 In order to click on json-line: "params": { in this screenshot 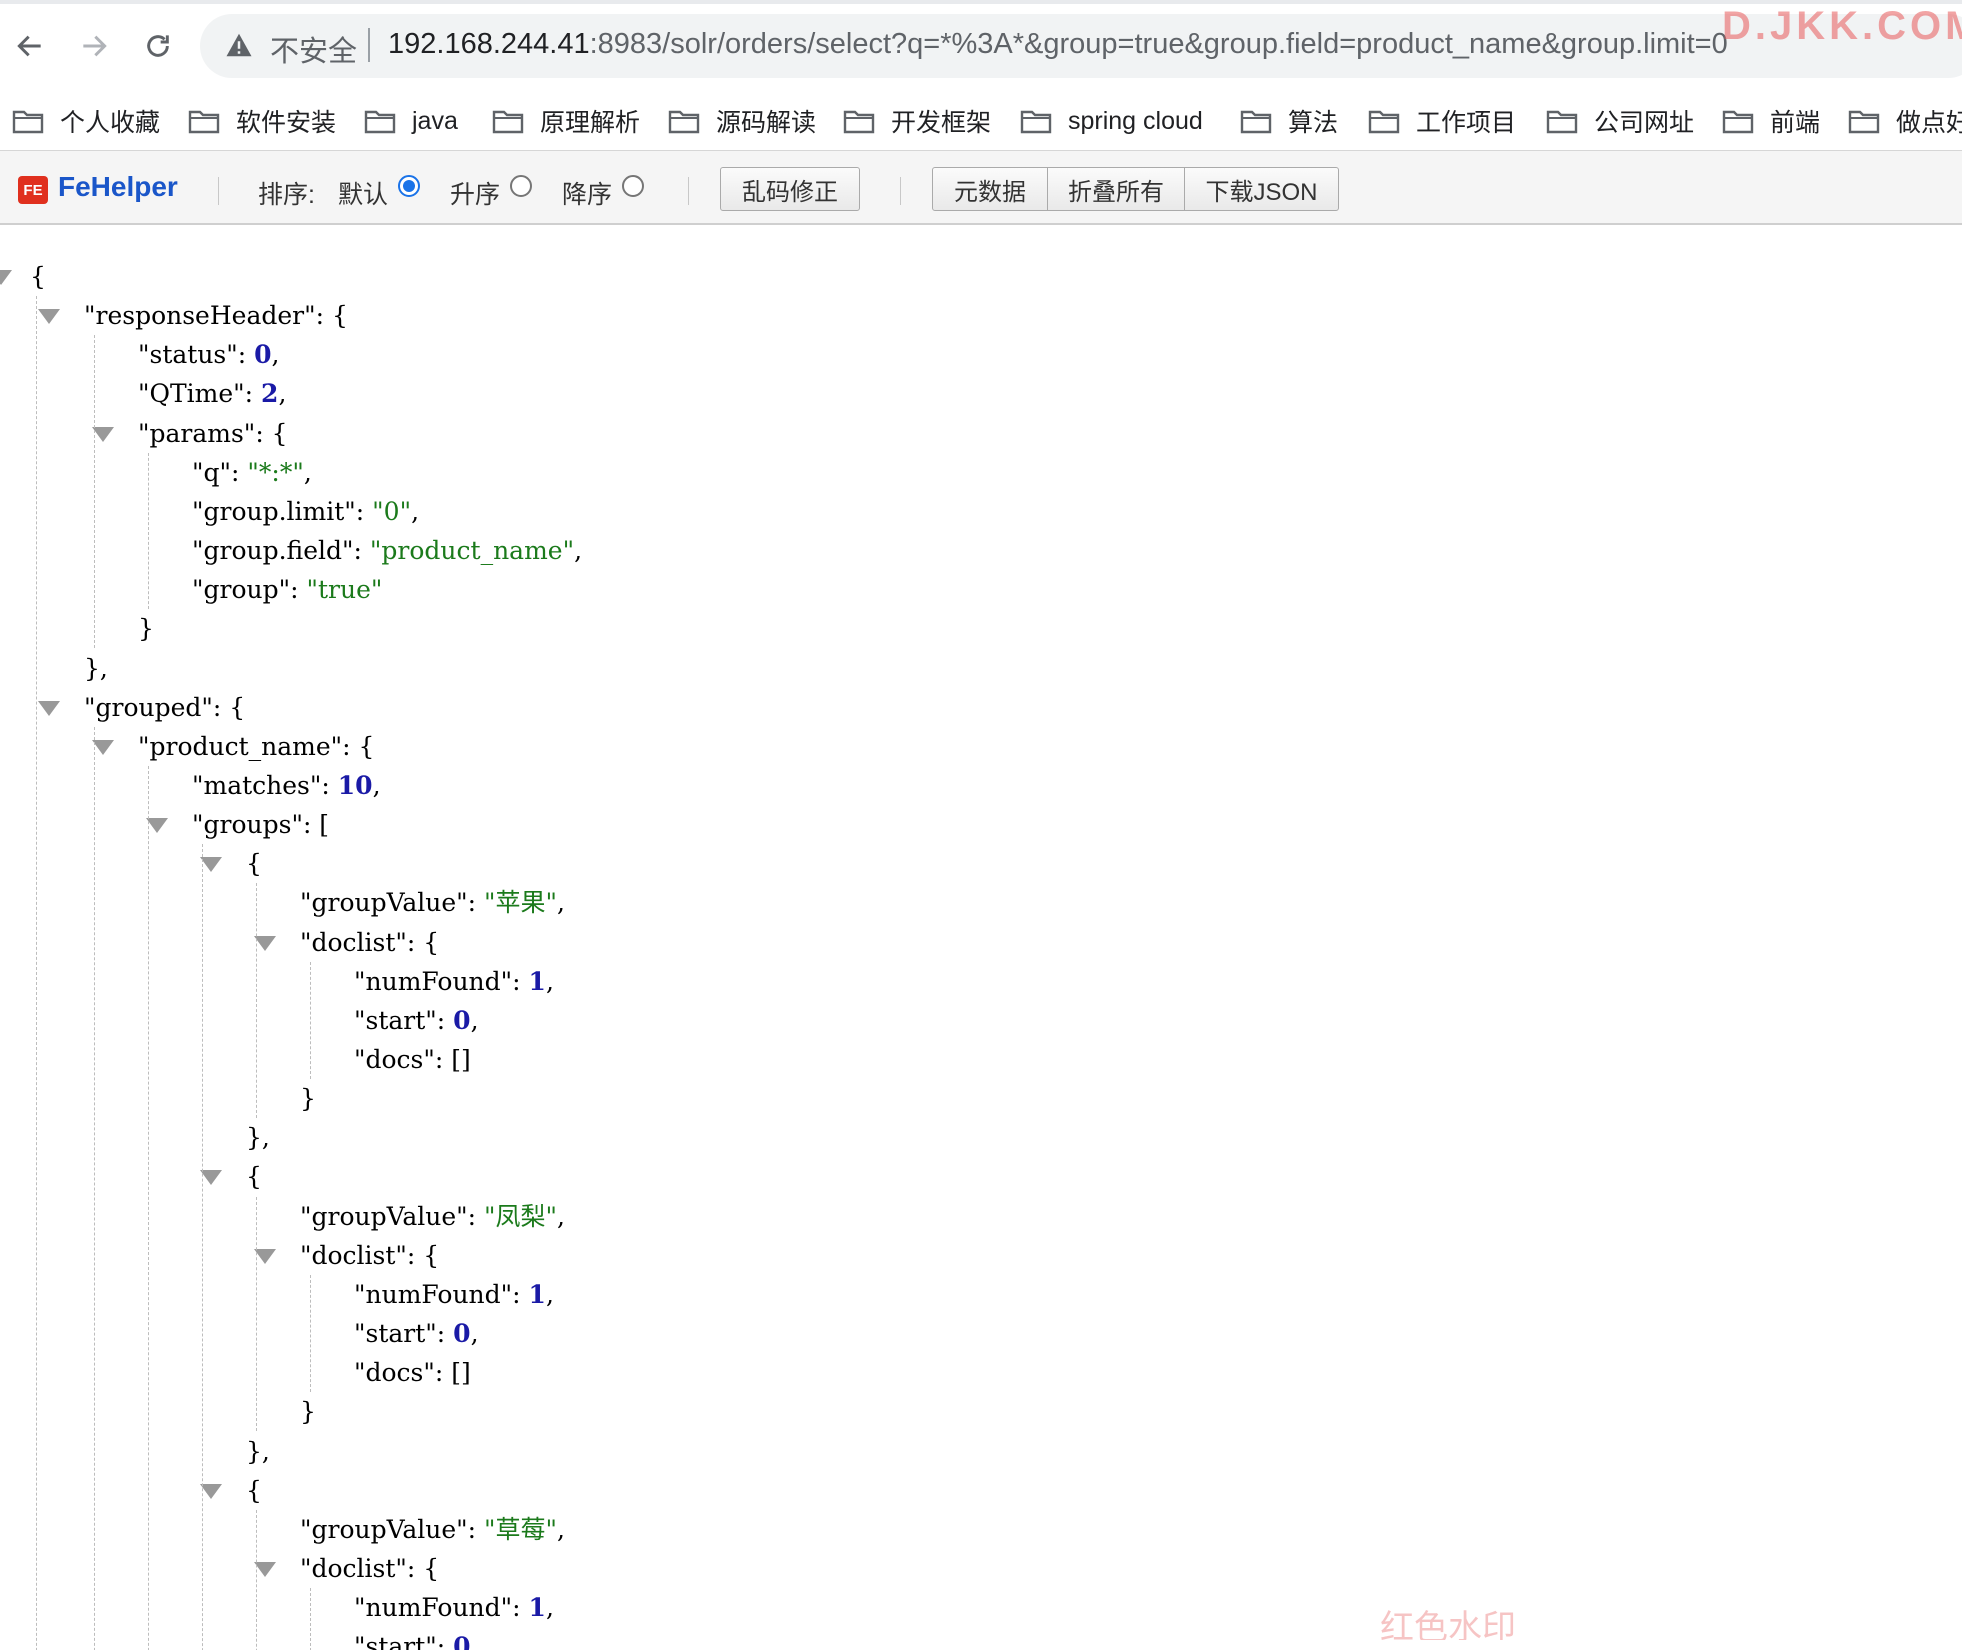, I will do `click(213, 434)`.